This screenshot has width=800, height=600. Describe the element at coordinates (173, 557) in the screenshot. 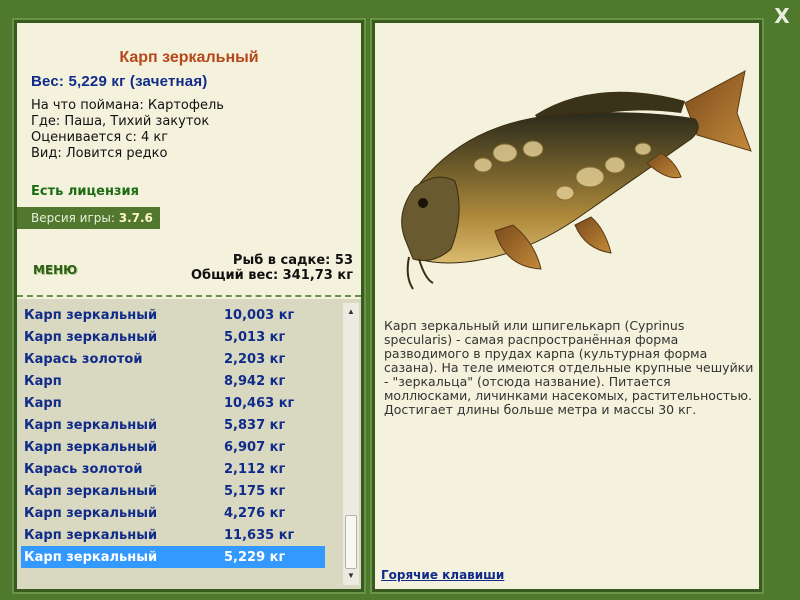

I see `table-row: Карп зеркальный 5,229 кг` at that location.